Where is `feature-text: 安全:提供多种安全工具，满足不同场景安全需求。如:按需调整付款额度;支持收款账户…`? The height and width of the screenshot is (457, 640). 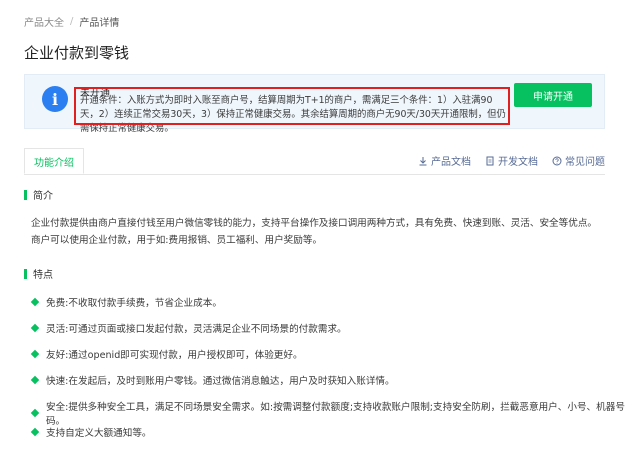 feature-text: 安全:提供多种安全工具，满足不同场景安全需求。如:按需调整付款额度;支持收款账户… is located at coordinates (335, 414).